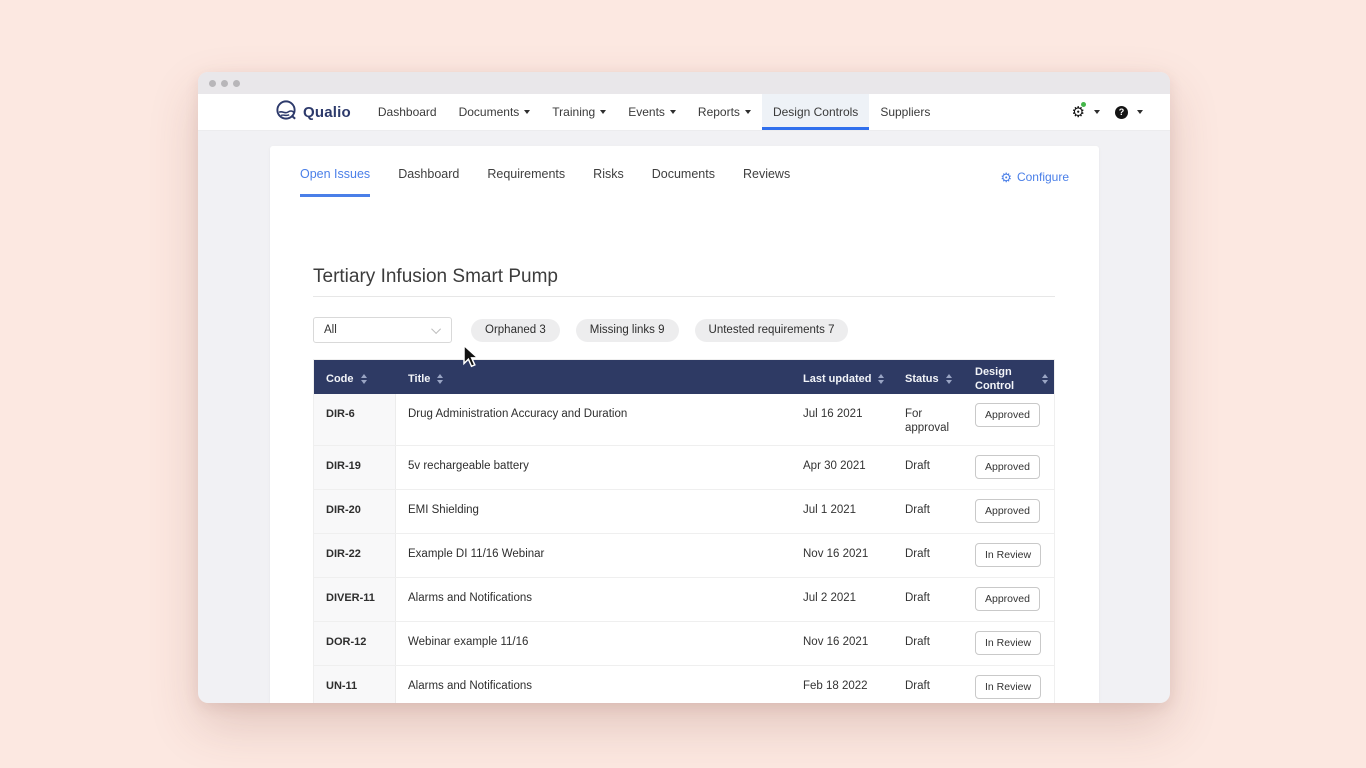  I want to click on column-header-label: Status, so click(922, 378).